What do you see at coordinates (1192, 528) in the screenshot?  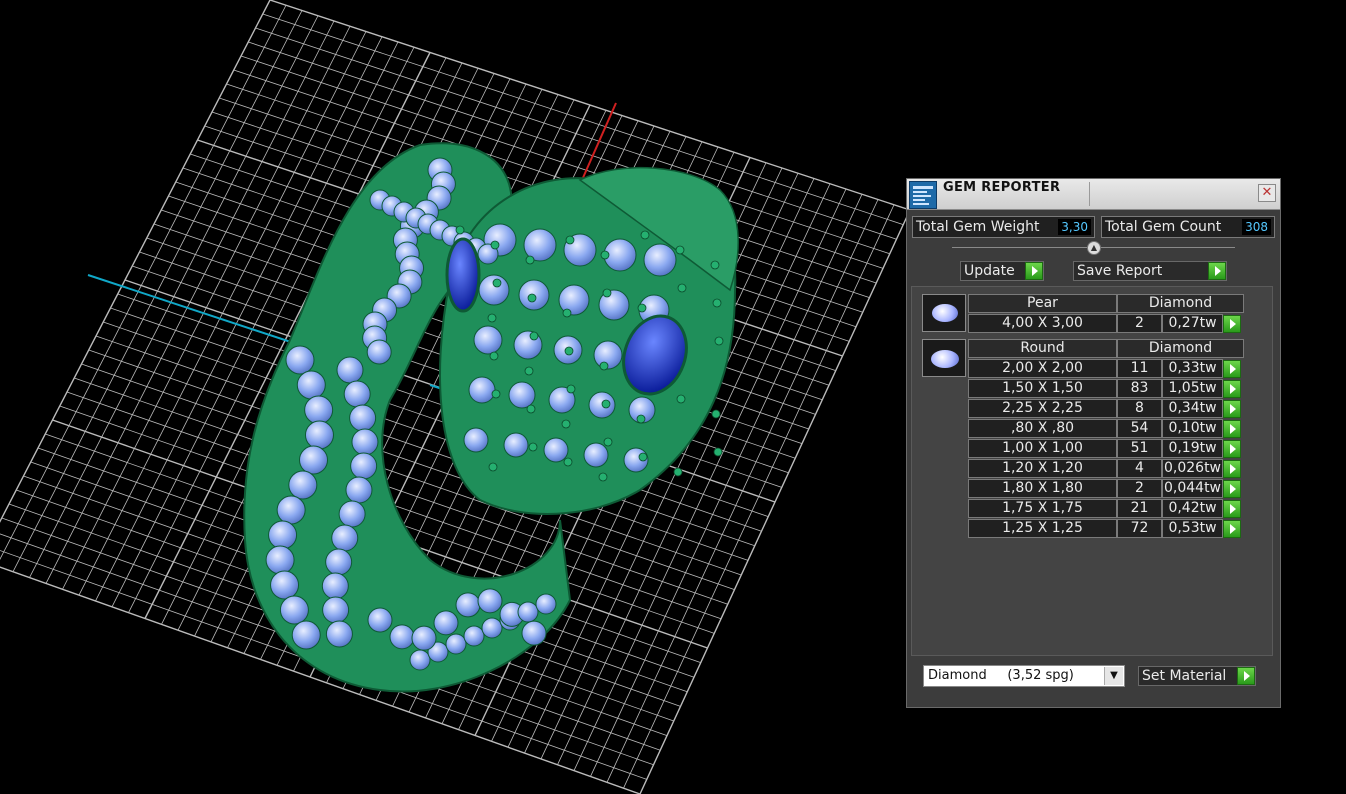 I see `gem-weight: 0,53tw` at bounding box center [1192, 528].